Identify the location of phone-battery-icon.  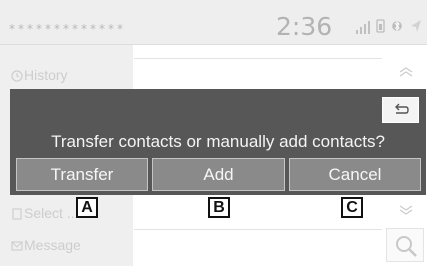
(380, 26).